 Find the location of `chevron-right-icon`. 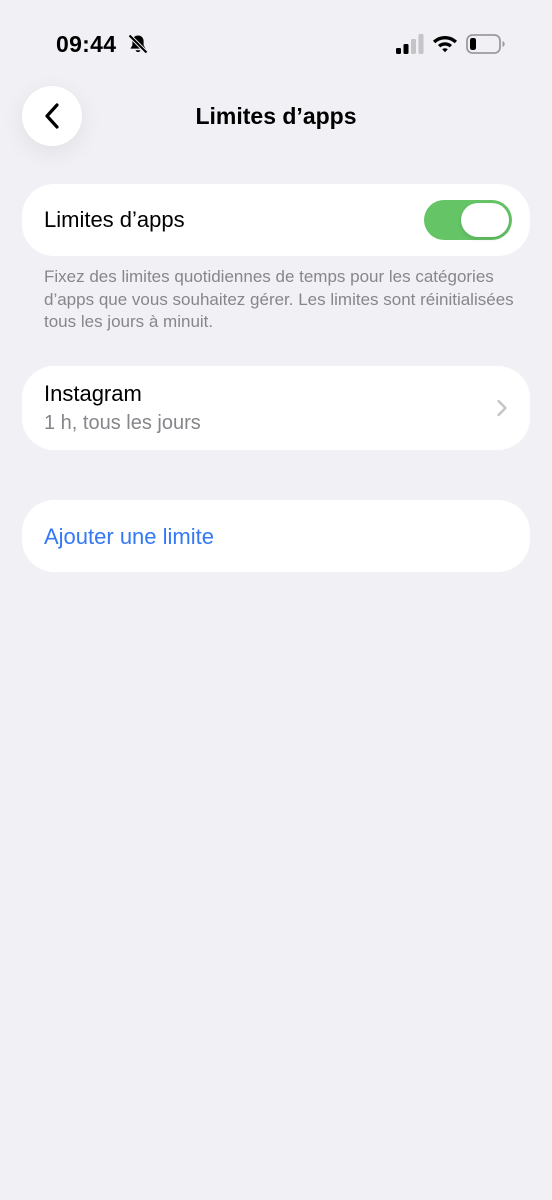

chevron-right-icon is located at coordinates (502, 408).